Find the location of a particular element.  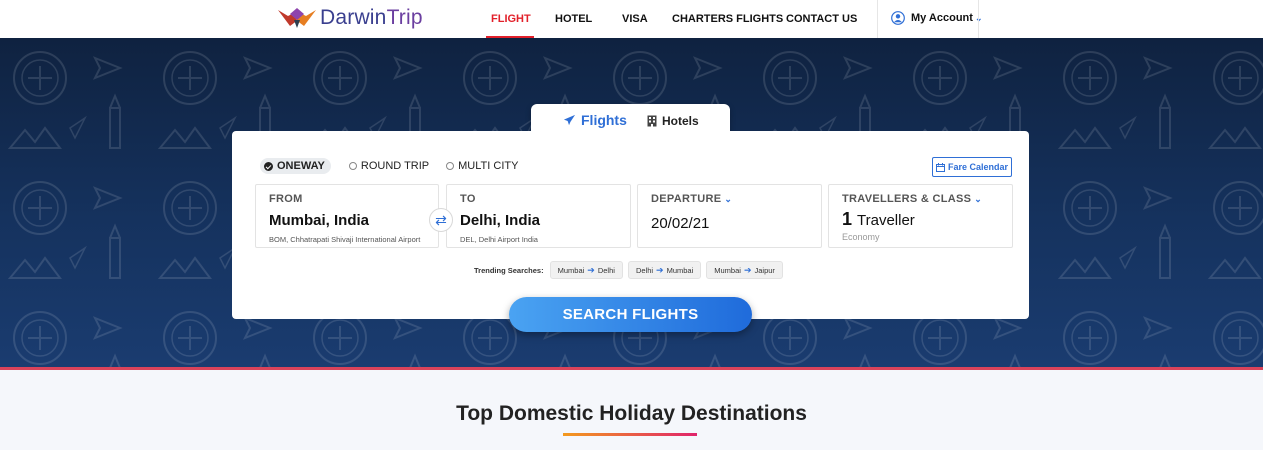

chip-to: Jaipur is located at coordinates (764, 270).